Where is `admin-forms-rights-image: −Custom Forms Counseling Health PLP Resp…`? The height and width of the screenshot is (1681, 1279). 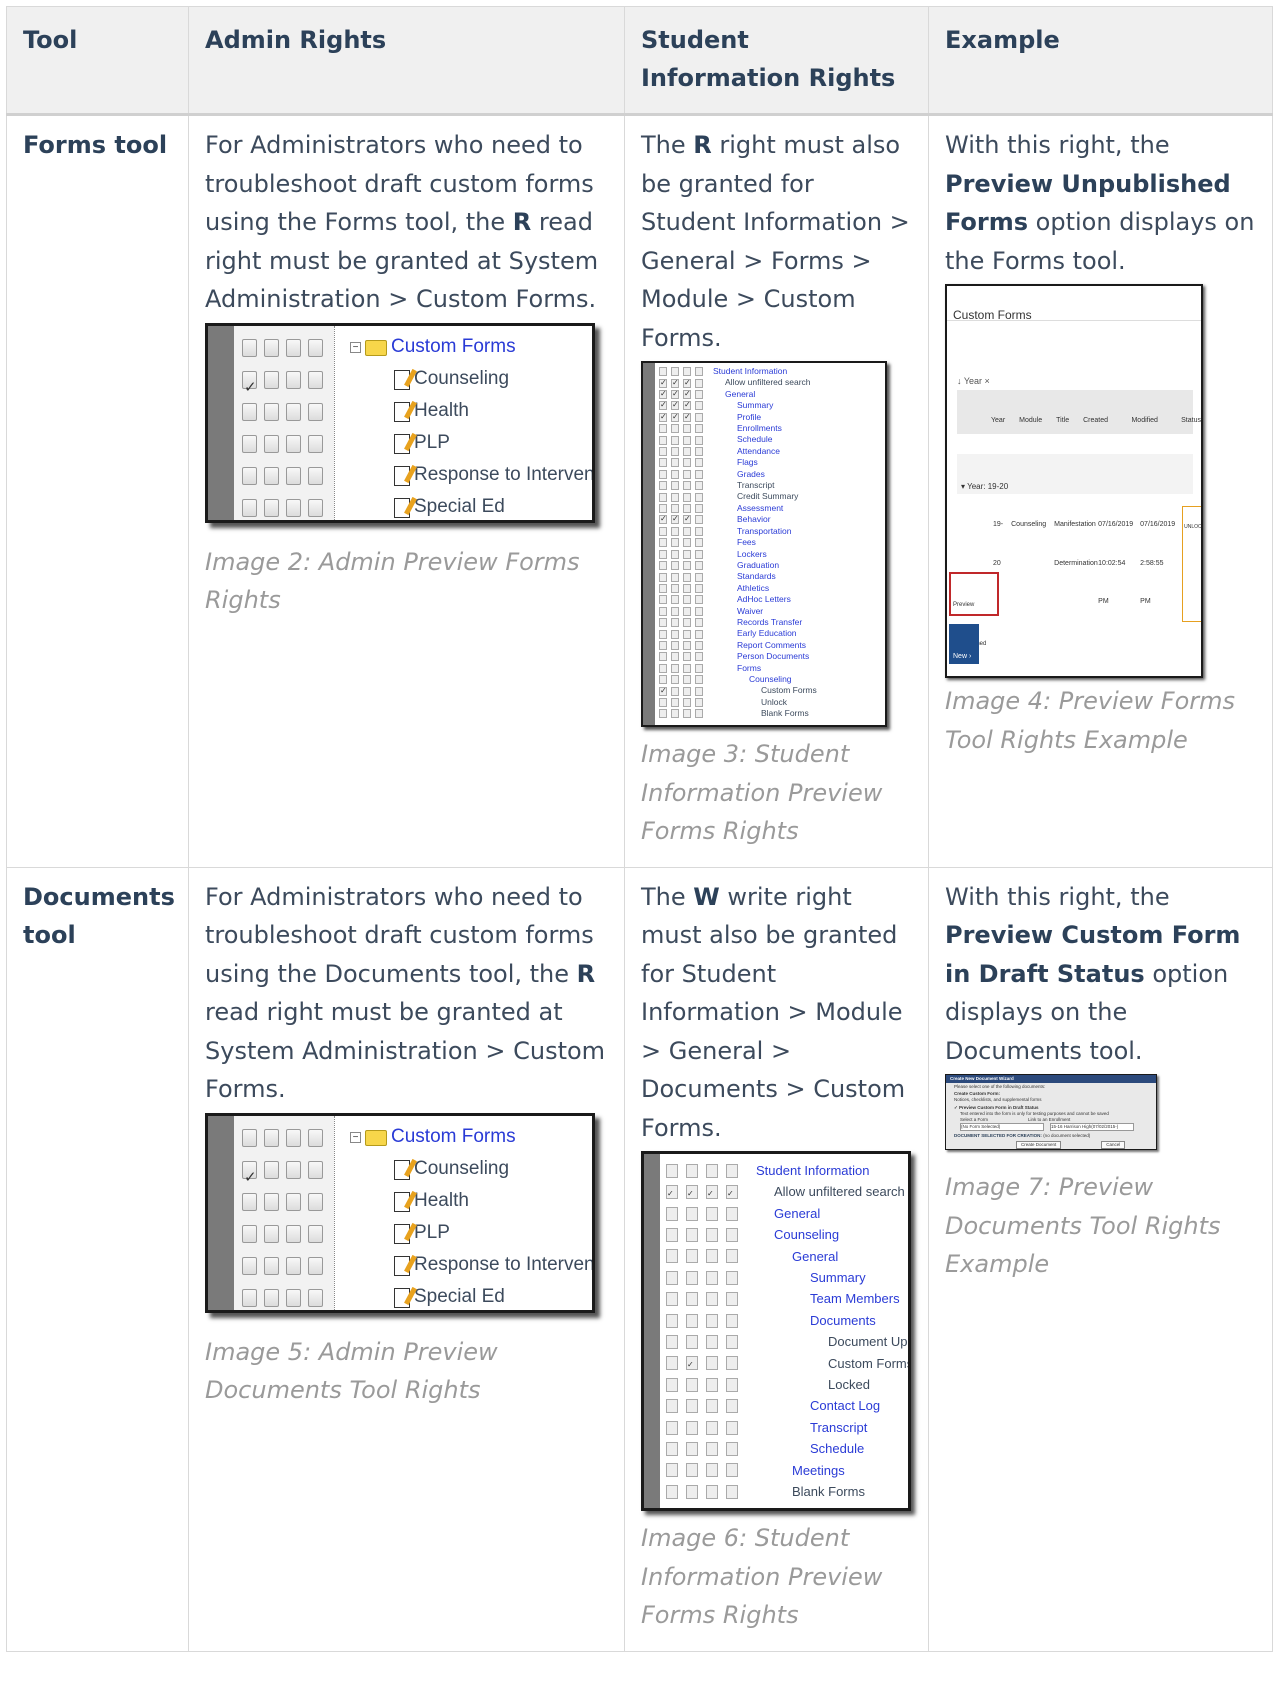 admin-forms-rights-image: −Custom Forms Counseling Health PLP Resp… is located at coordinates (400, 422).